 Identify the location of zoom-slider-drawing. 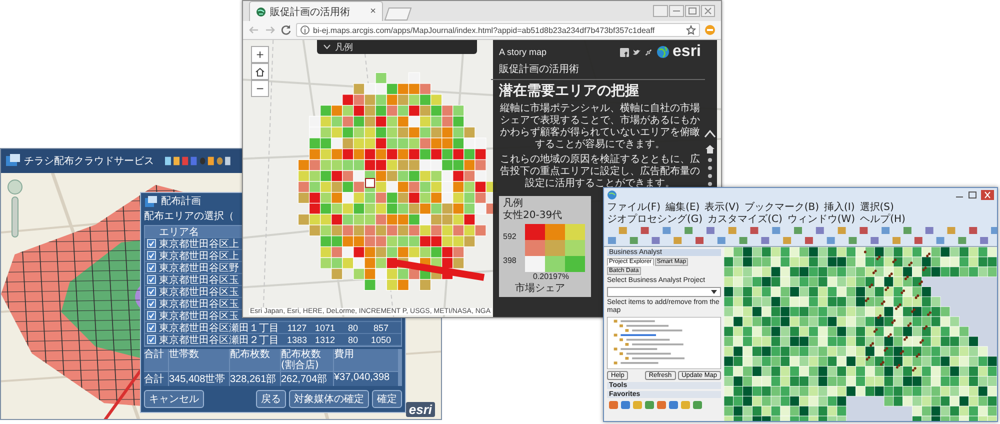
(15, 209).